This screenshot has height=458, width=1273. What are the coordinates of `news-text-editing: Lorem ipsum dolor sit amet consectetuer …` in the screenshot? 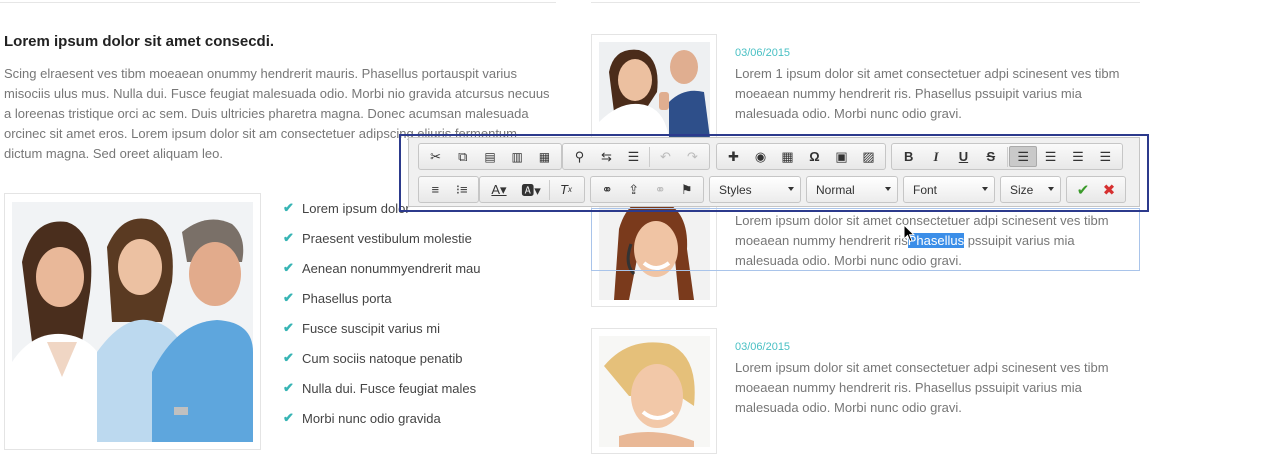 It's located at (930, 241).